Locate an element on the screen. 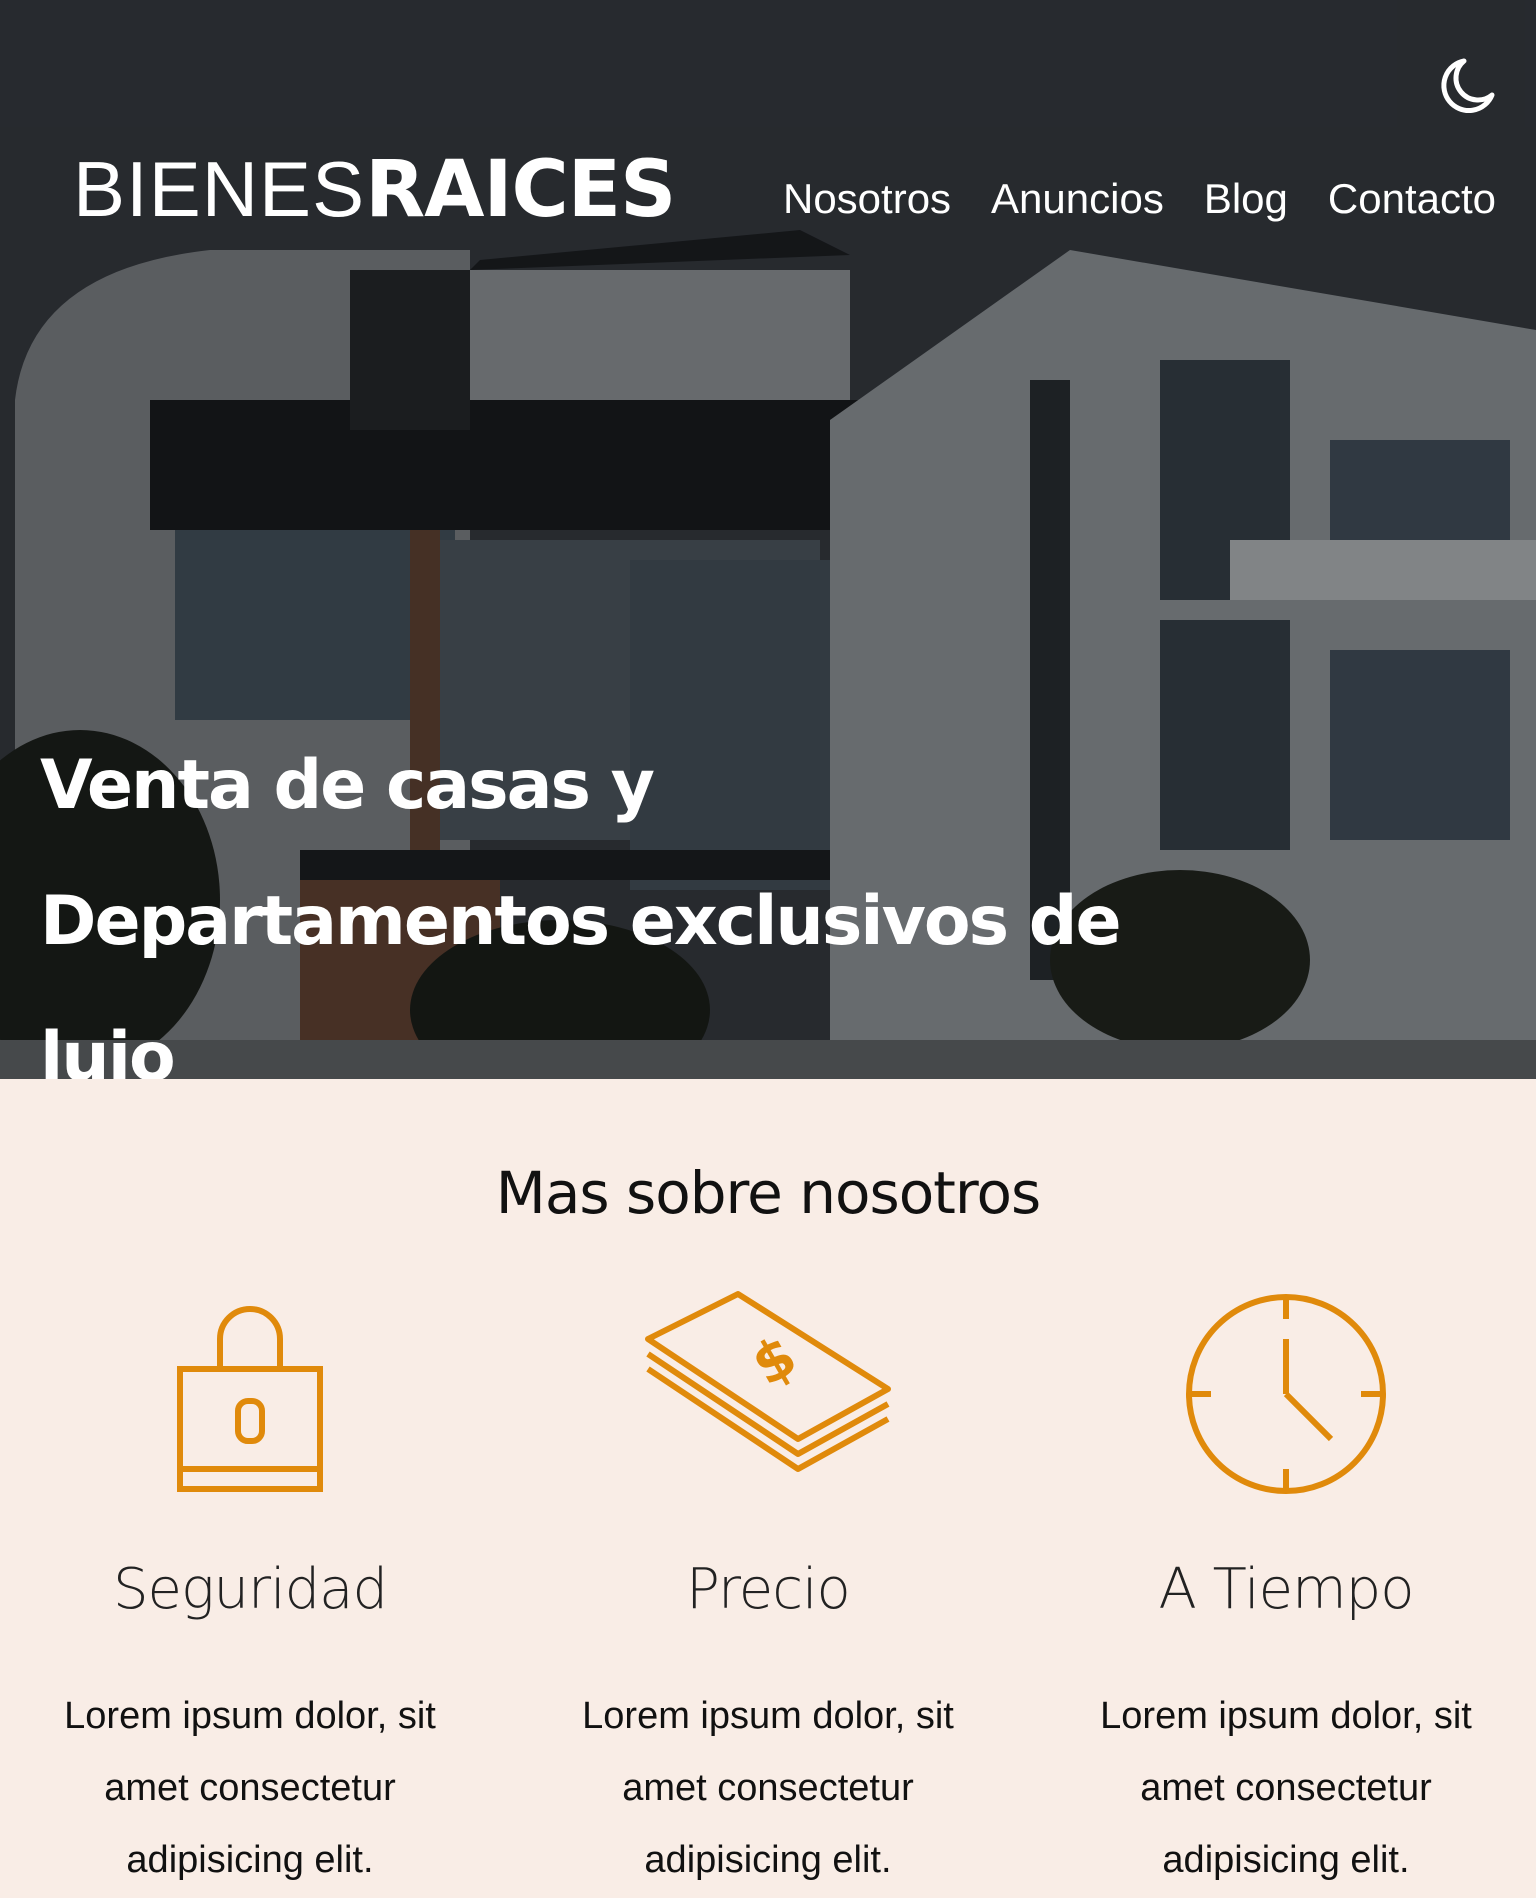 This screenshot has width=1536, height=1898. nav-link-blog: Blog is located at coordinates (1246, 199).